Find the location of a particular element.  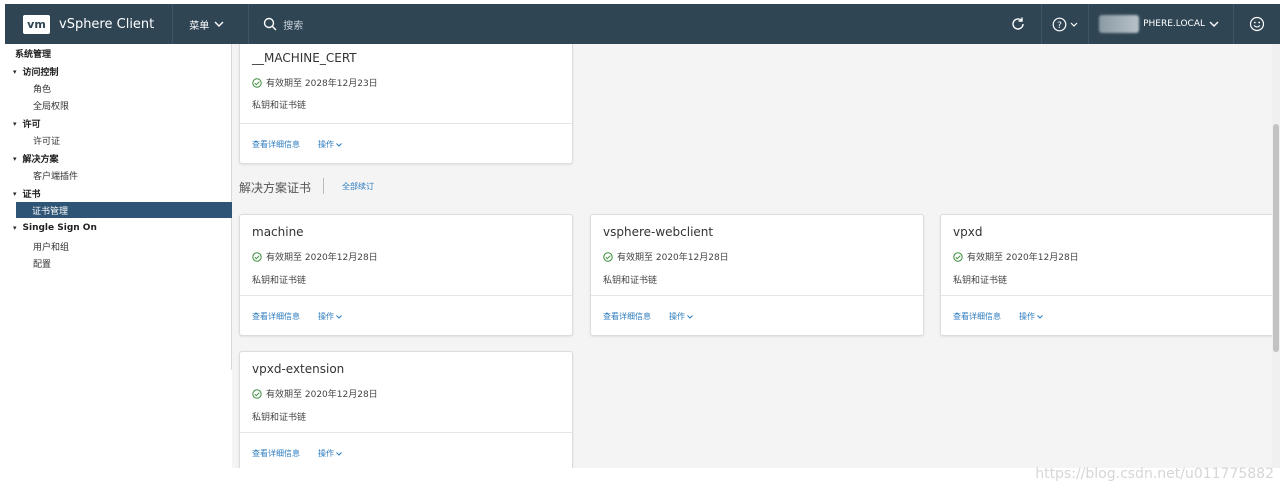

sidebar-group-certificates: ▾ 证书 is located at coordinates (27, 194).